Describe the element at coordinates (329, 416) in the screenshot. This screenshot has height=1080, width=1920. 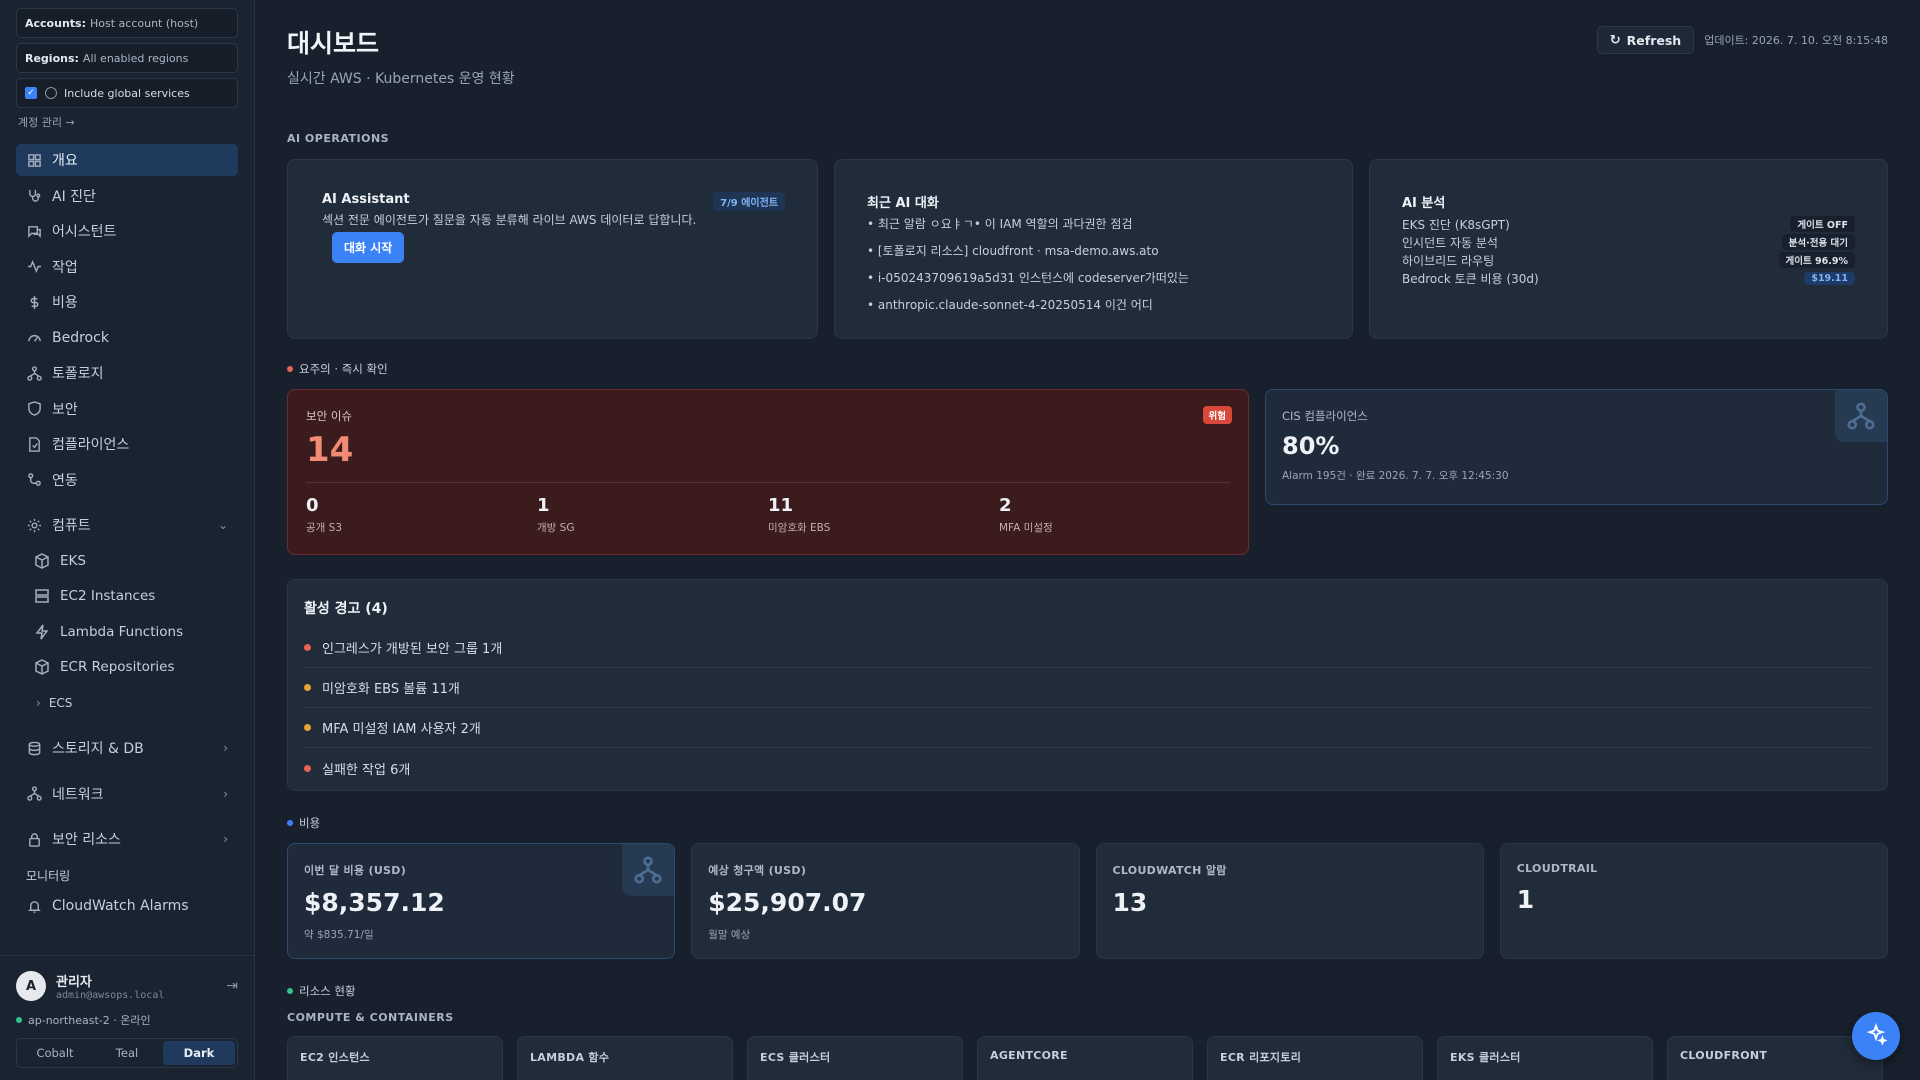
I see `security-issues-label: 보안 이슈` at that location.